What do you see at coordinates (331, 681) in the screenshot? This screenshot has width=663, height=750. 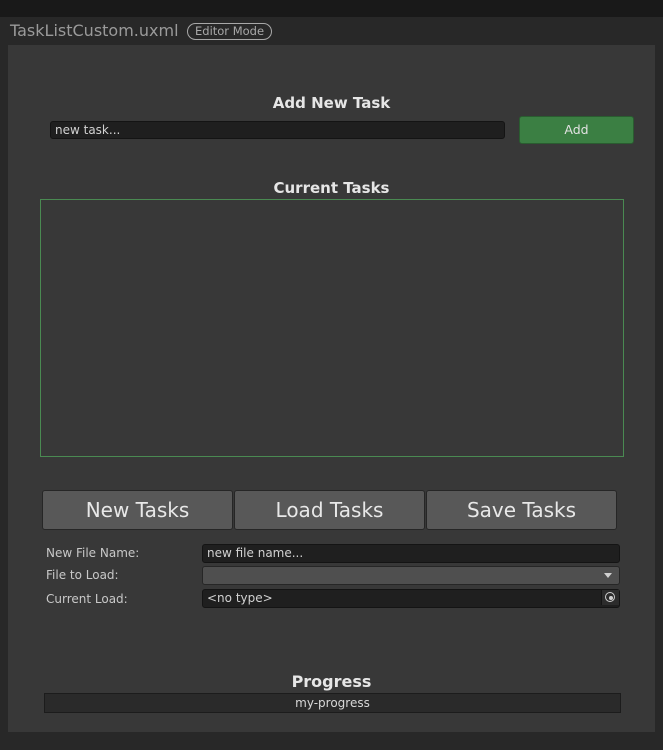 I see `progress-heading: Progress` at bounding box center [331, 681].